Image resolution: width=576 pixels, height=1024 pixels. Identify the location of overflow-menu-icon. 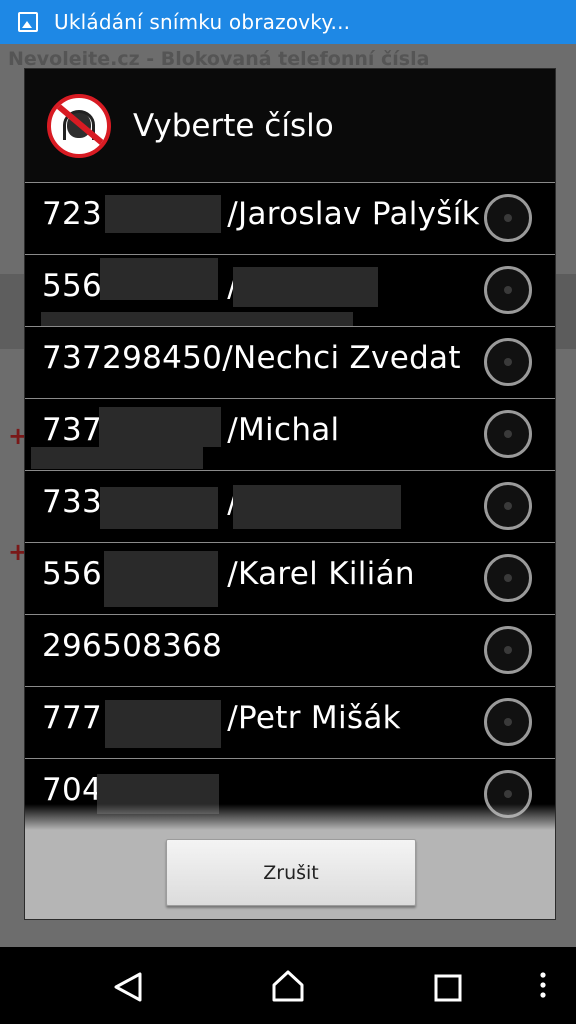
(543, 986).